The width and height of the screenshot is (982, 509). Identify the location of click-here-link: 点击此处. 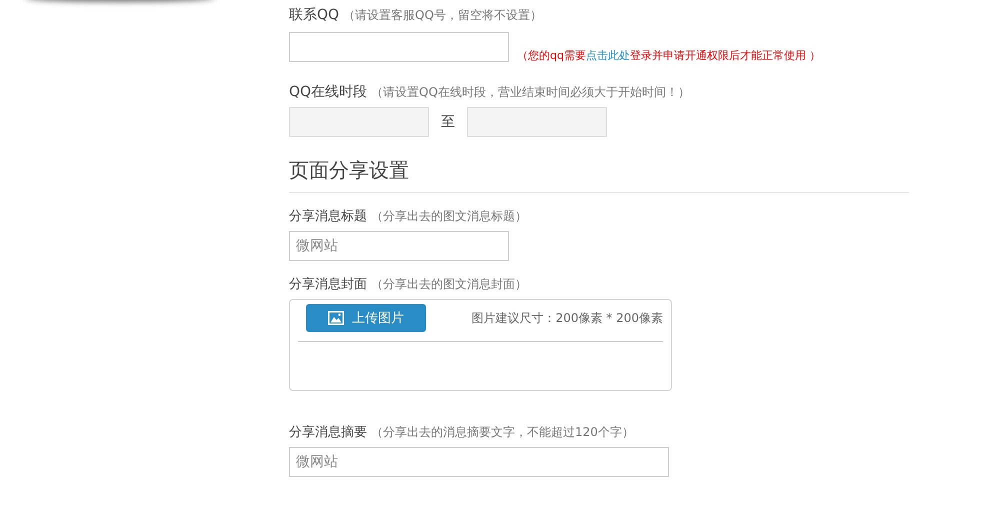
(608, 55).